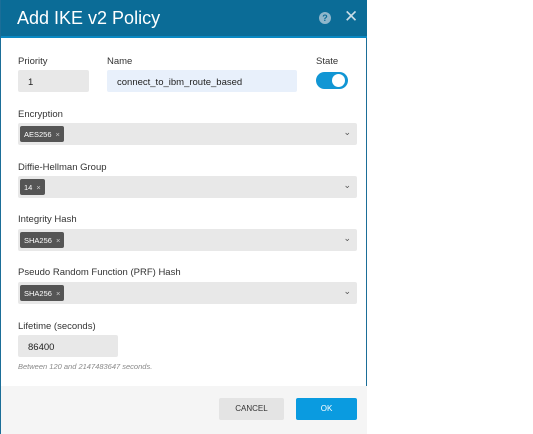 The height and width of the screenshot is (434, 533). I want to click on chip: 14 ×, so click(32, 187).